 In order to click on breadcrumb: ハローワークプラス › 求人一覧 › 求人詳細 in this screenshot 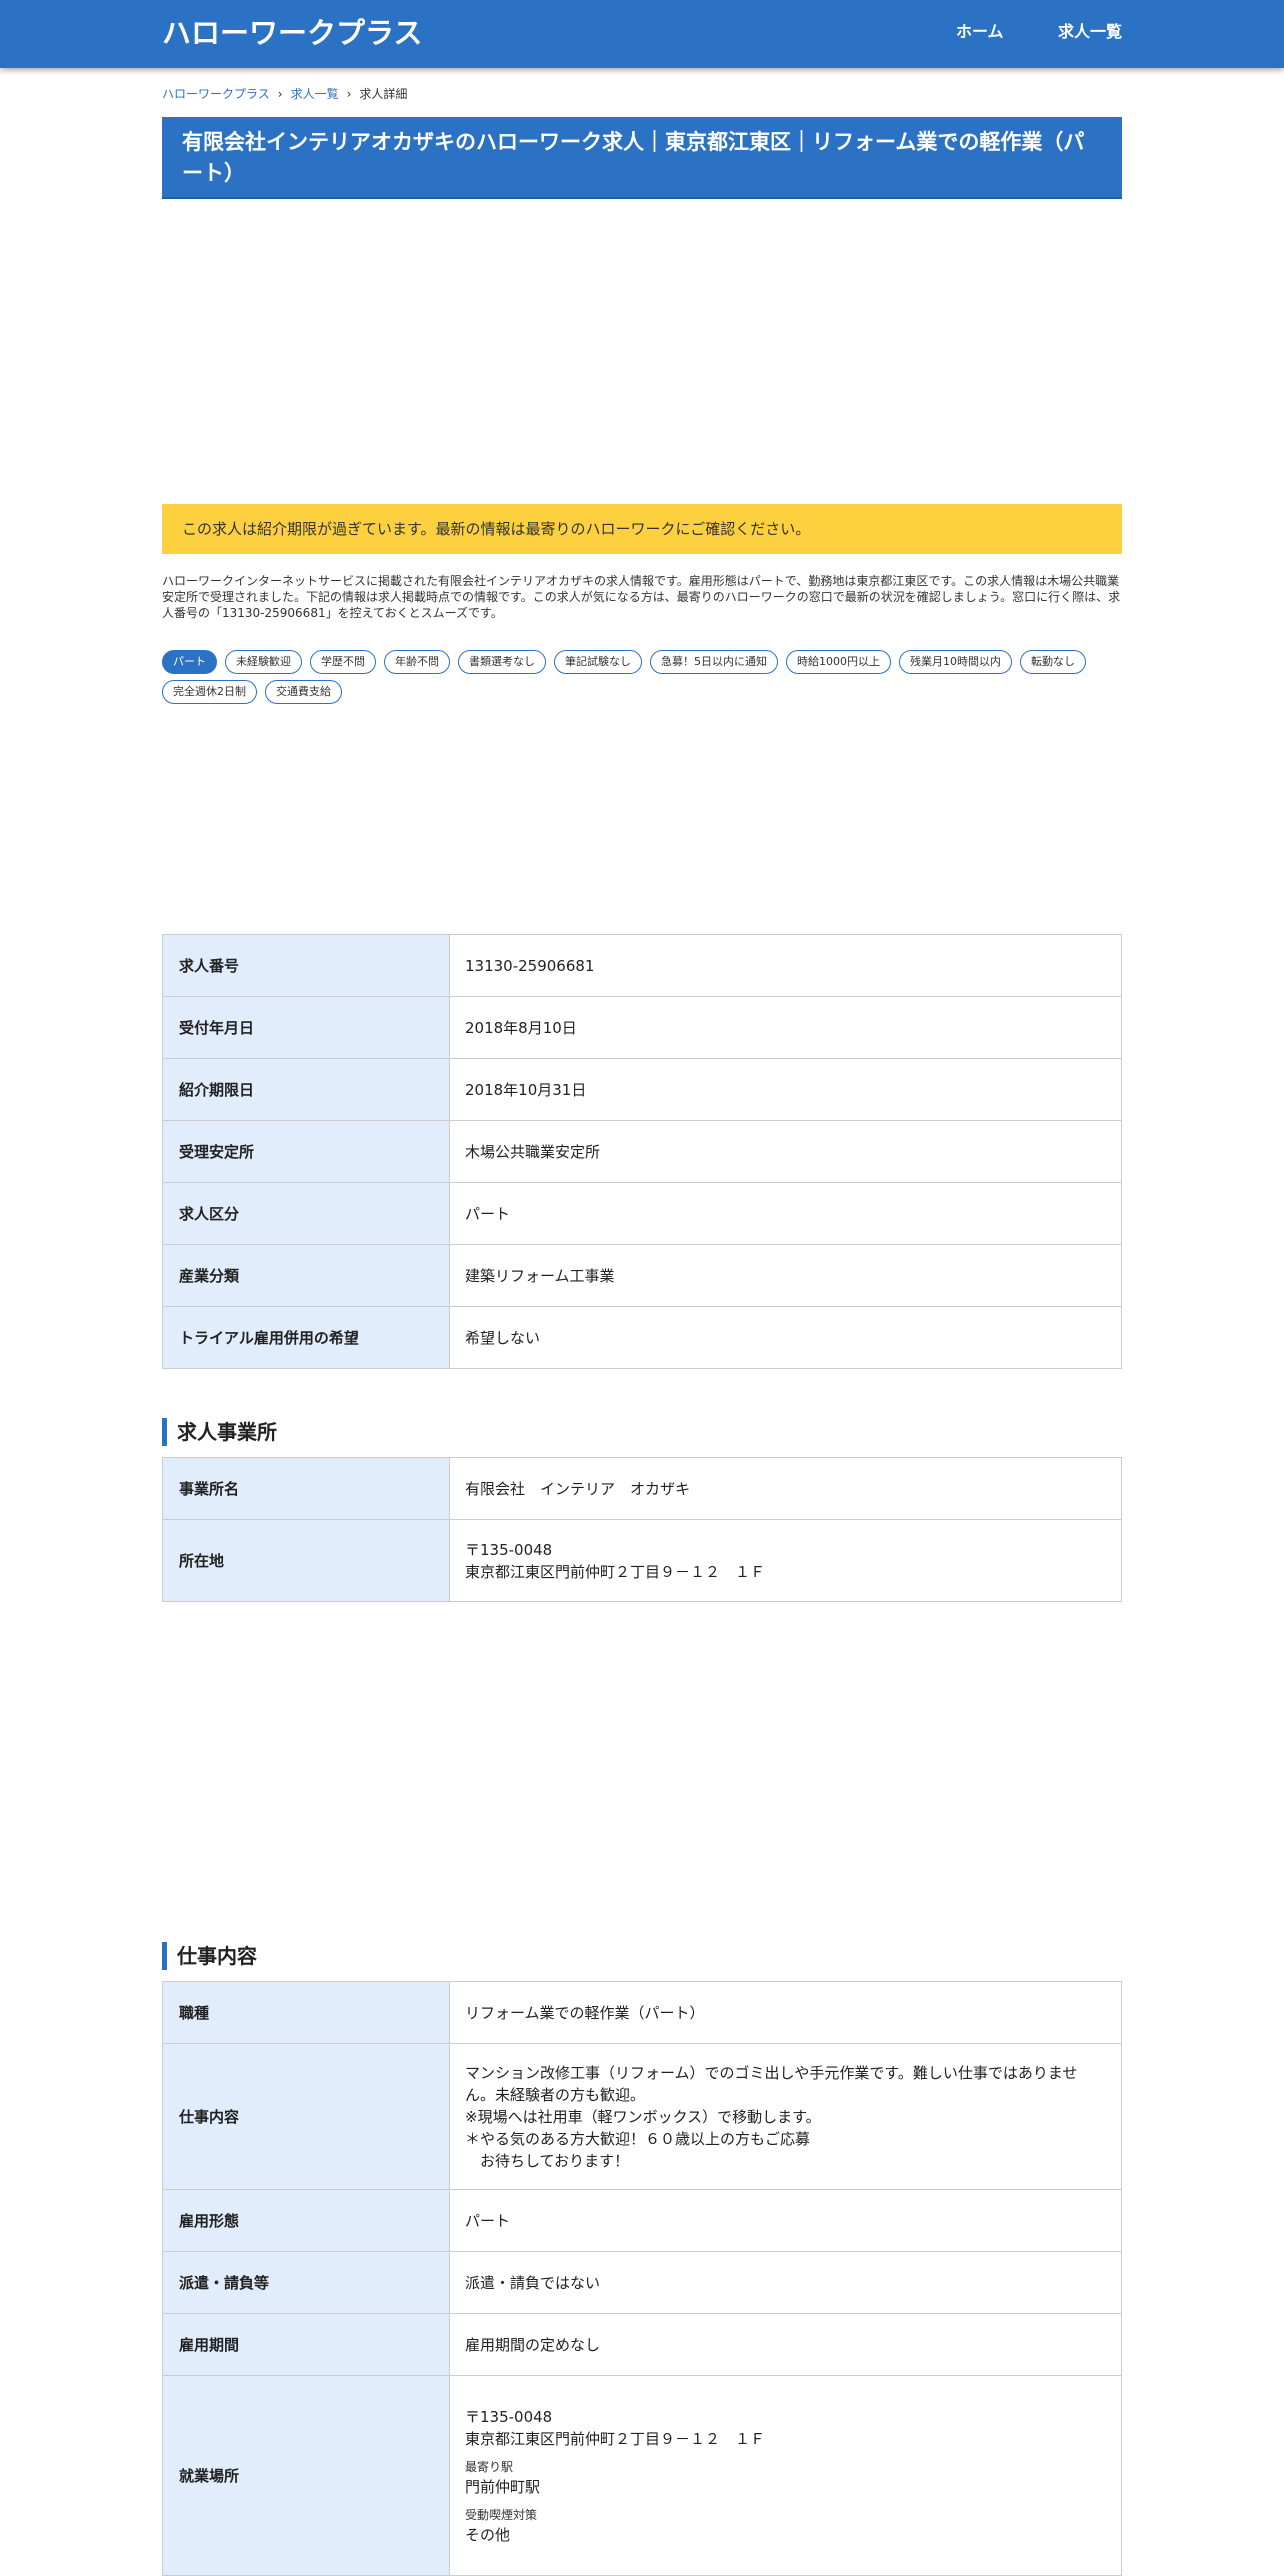, I will do `click(284, 94)`.